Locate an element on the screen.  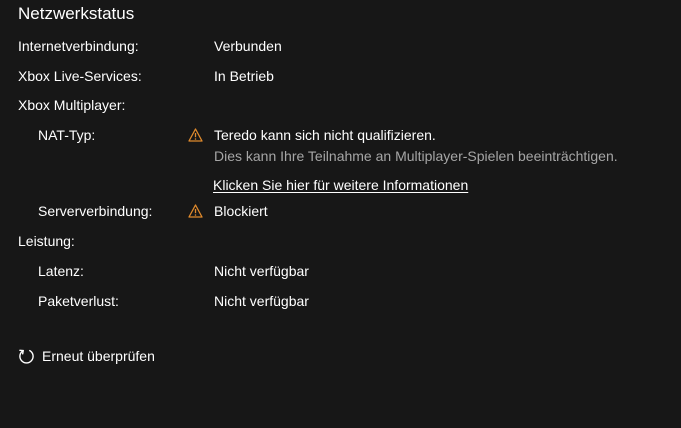
recheck-label: Erneut überprüfen is located at coordinates (98, 356).